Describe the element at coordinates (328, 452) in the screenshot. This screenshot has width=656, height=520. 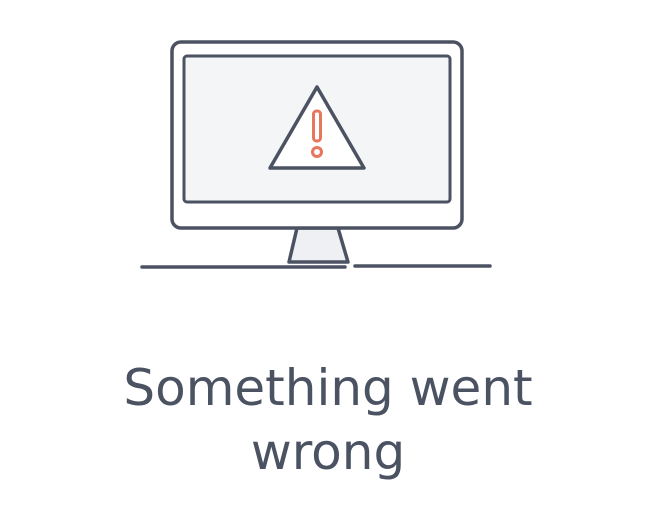
I see `error-message-line-2: wrong` at that location.